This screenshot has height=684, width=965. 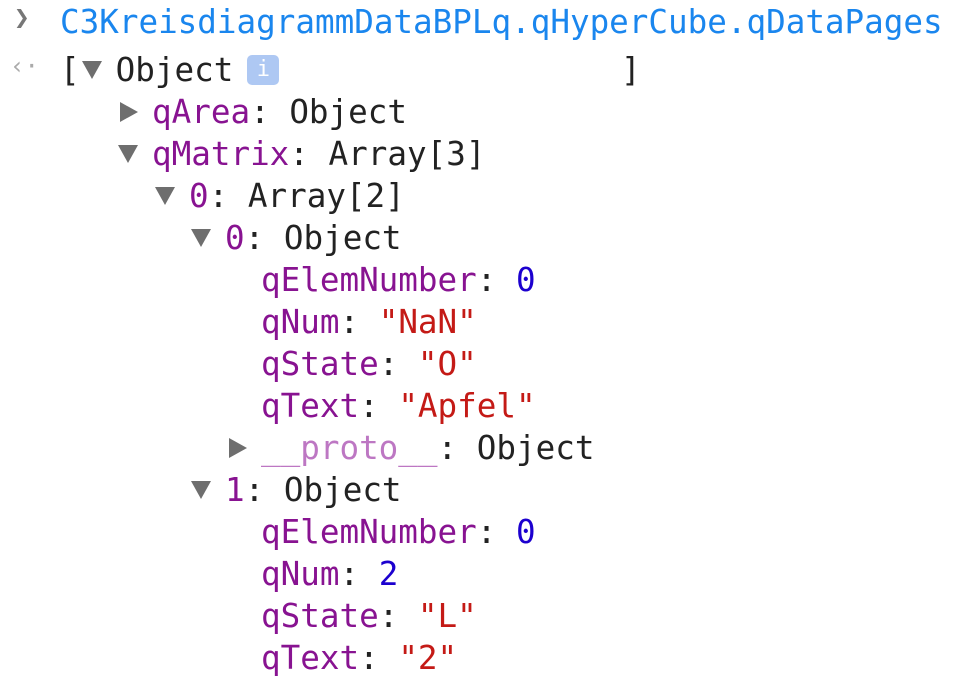 What do you see at coordinates (330, 574) in the screenshot?
I see `tree-row-property: qNum: 2` at bounding box center [330, 574].